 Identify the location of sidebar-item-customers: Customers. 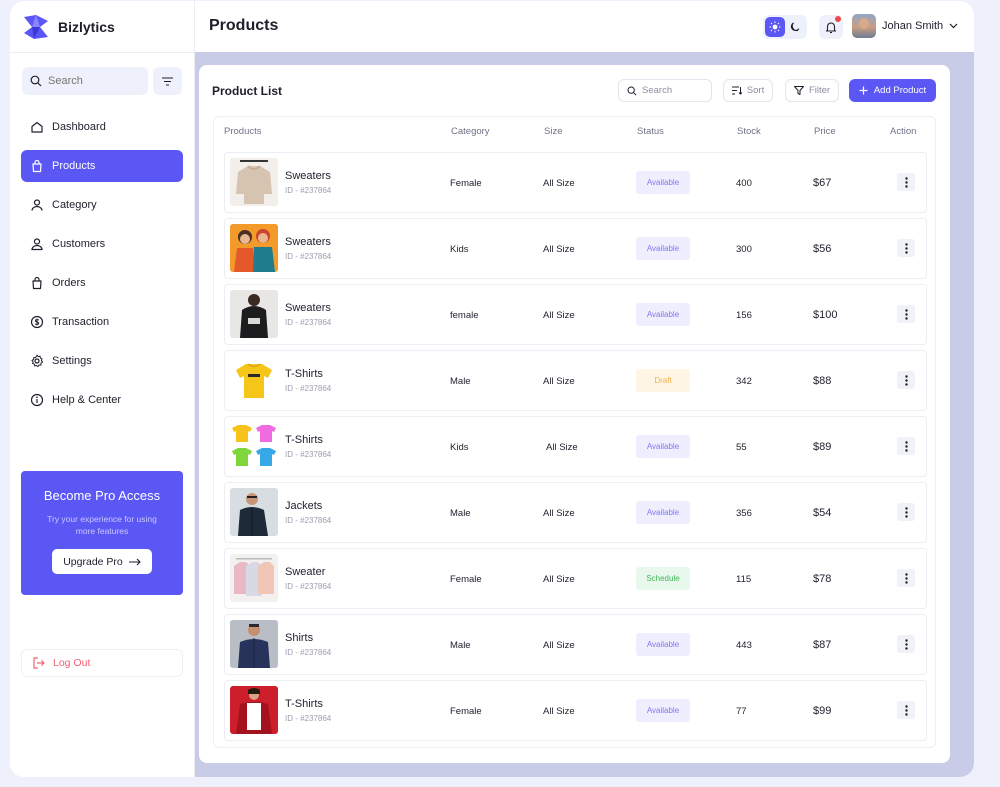
(102, 244).